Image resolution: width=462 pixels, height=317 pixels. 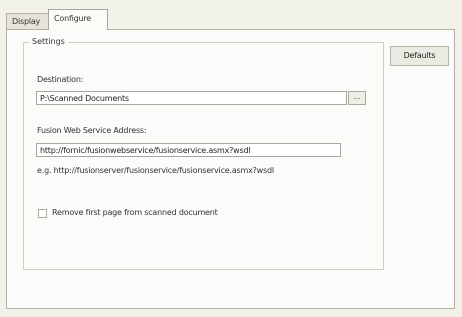 I want to click on remove-first-page-checkbox, so click(x=42, y=213).